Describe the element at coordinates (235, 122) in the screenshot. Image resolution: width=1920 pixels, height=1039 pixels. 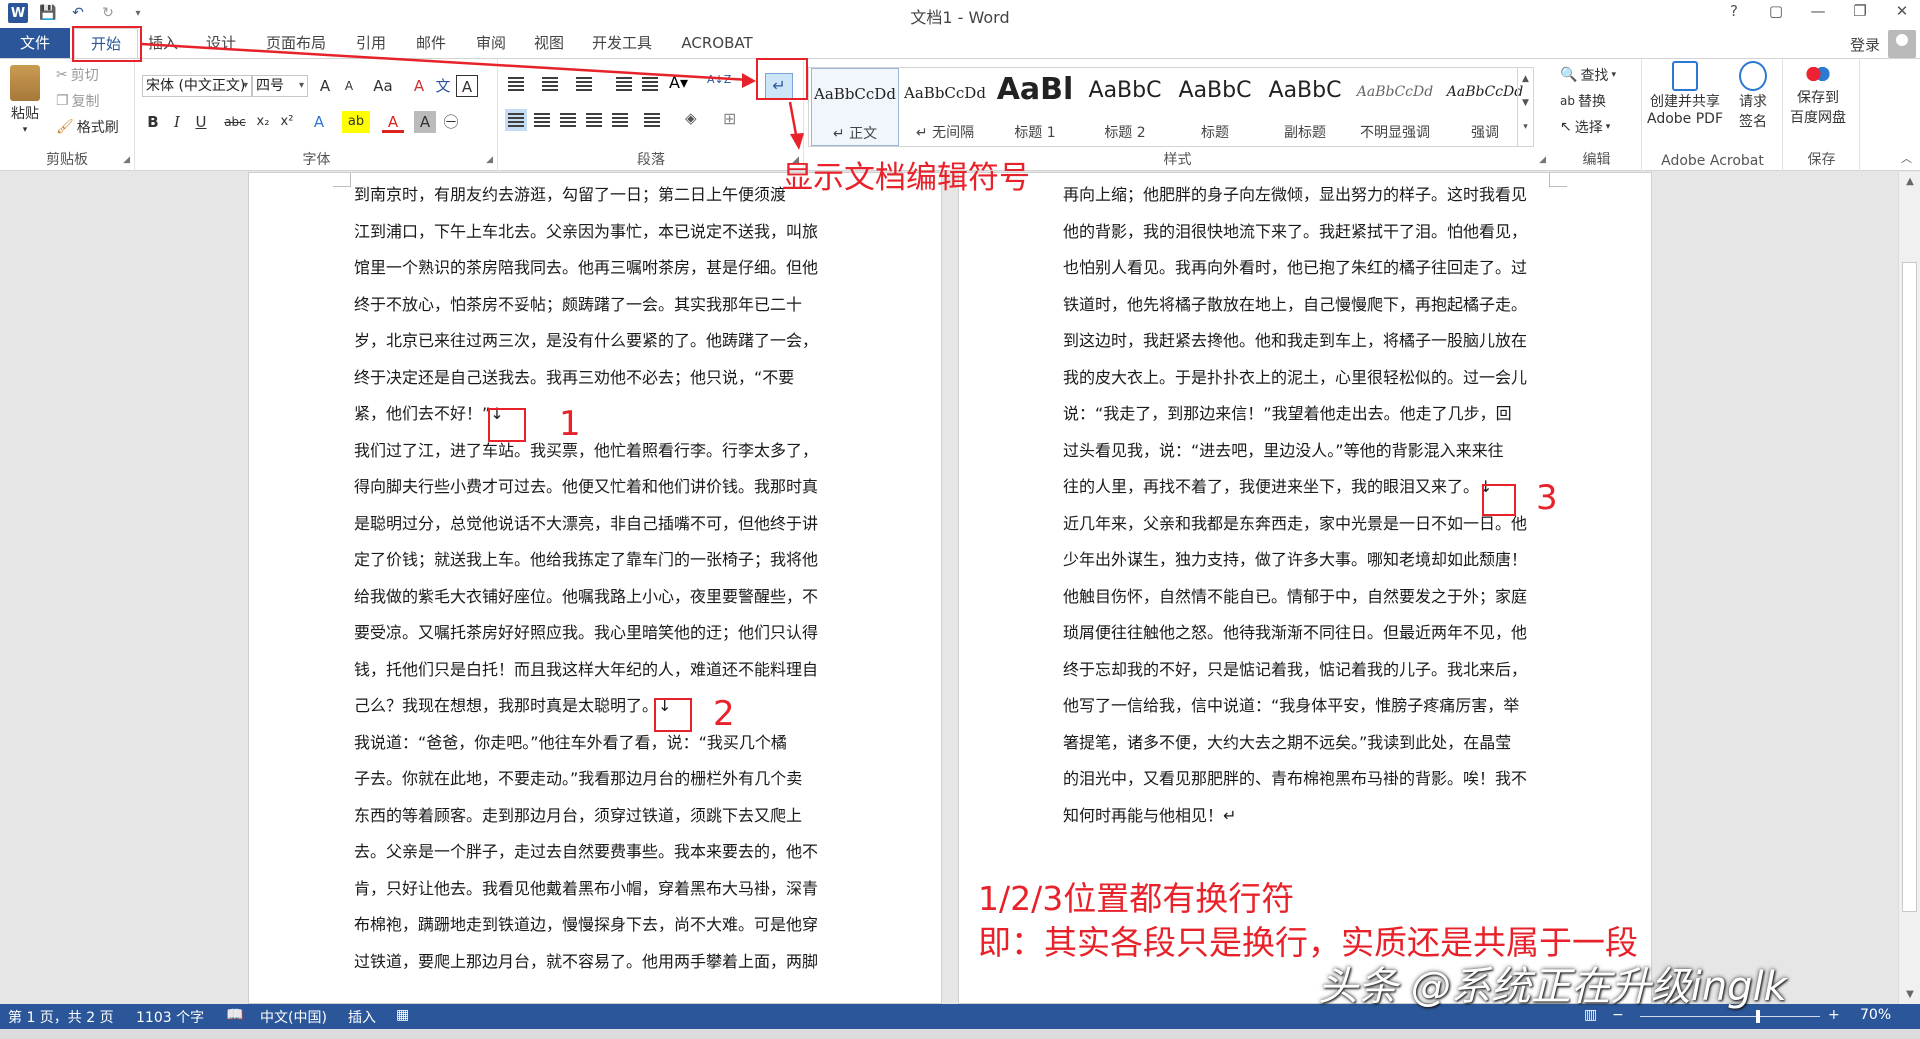
I see `strikethrough-button: abc` at that location.